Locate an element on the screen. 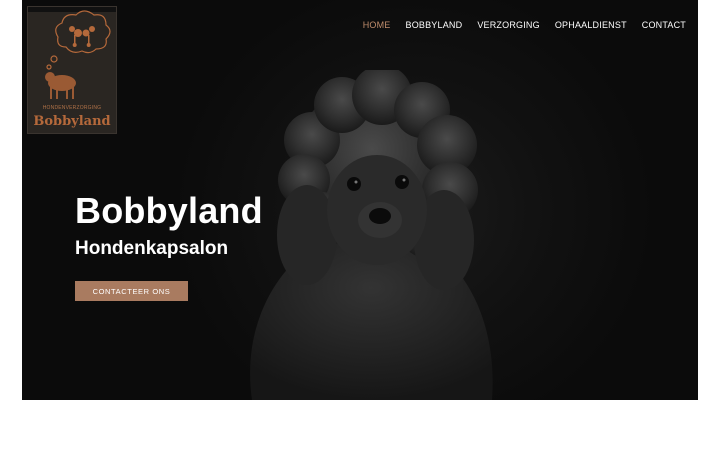  nav-item-ophaaldienst: OPHAALDIENST is located at coordinates (591, 25).